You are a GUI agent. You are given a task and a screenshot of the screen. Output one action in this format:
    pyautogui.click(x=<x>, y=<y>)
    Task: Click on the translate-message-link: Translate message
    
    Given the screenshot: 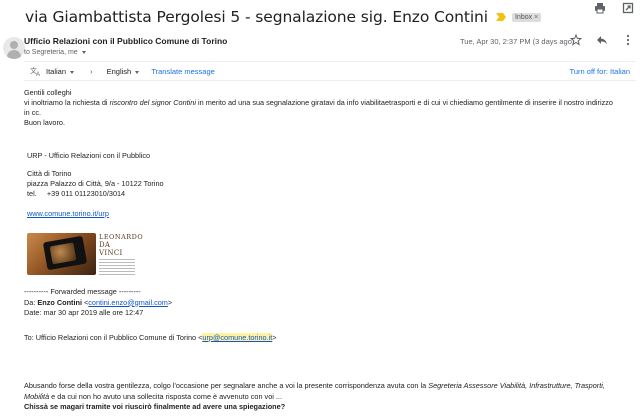 What is the action you would take?
    pyautogui.click(x=183, y=71)
    